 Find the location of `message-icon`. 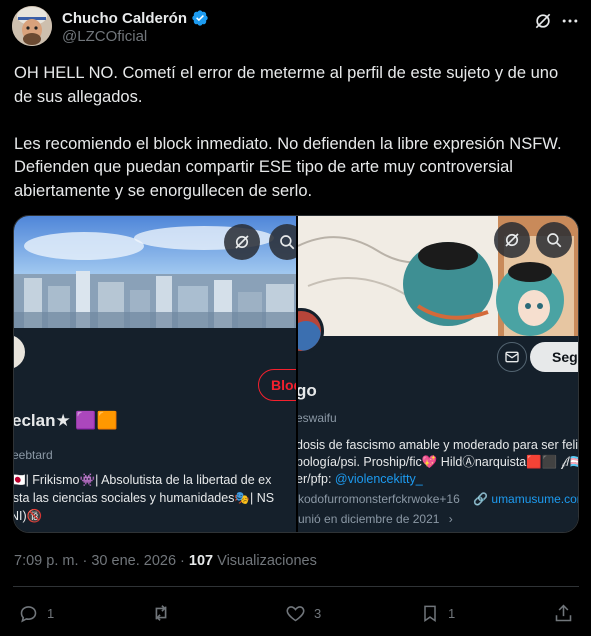

message-icon is located at coordinates (512, 357).